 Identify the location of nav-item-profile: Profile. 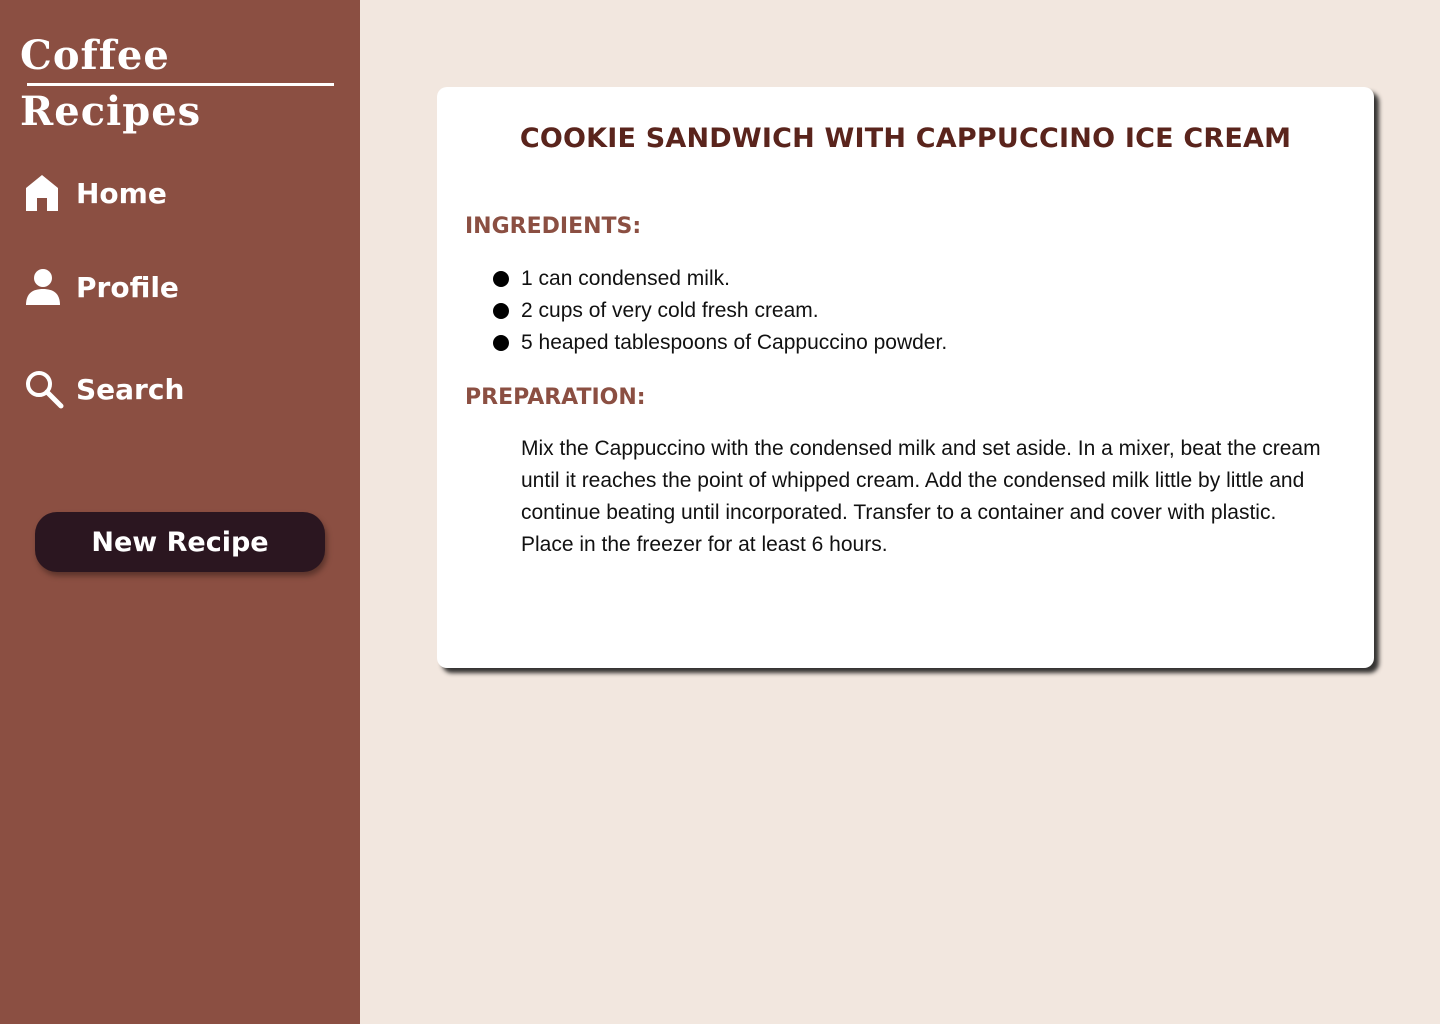
(101, 287).